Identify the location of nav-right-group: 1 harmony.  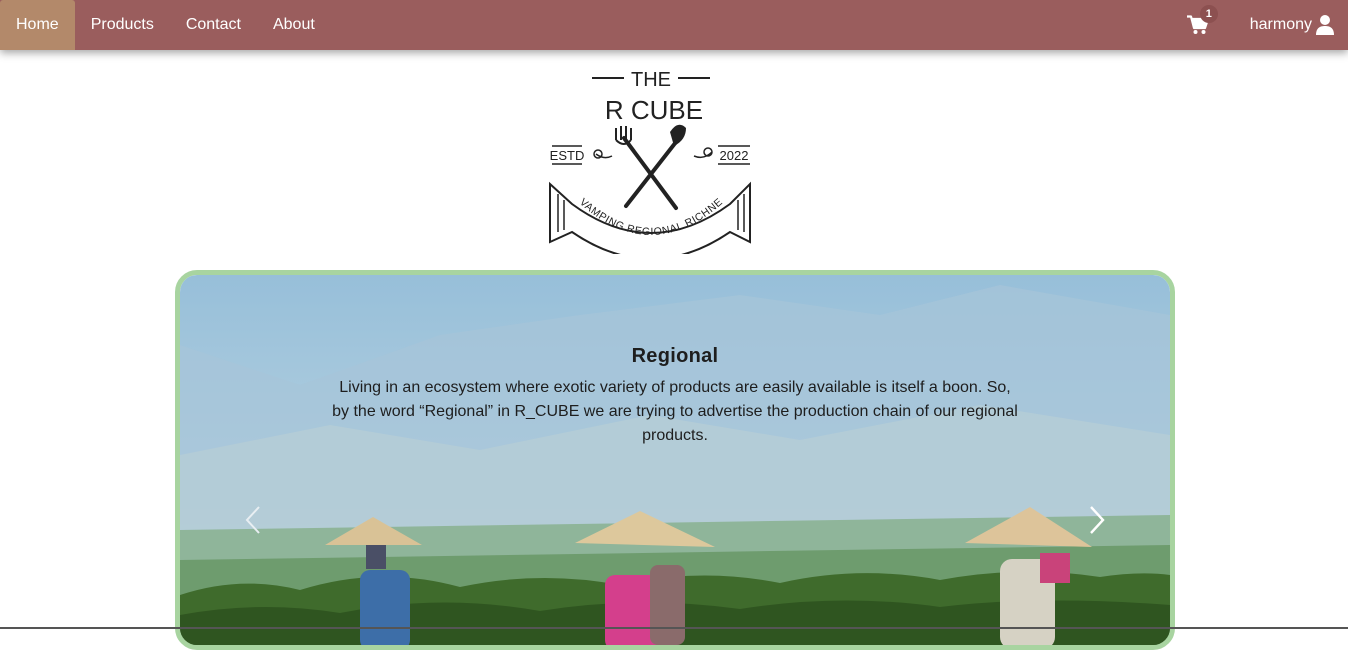
(1263, 25).